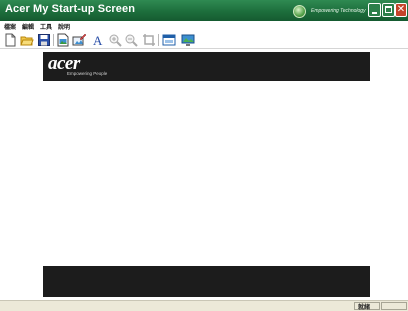 Image resolution: width=408 pixels, height=311 pixels. Describe the element at coordinates (27, 40) in the screenshot. I see `open-folder-icon` at that location.